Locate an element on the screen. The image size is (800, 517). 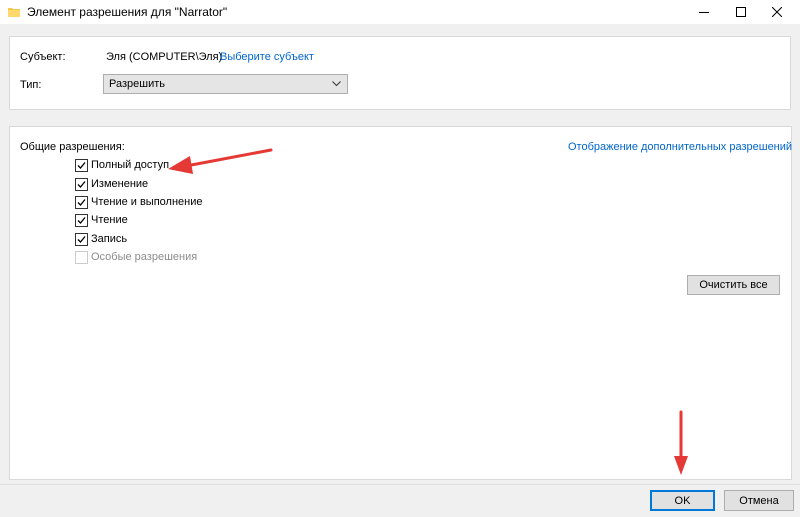
clear-all-button: Очистить все is located at coordinates (733, 285).